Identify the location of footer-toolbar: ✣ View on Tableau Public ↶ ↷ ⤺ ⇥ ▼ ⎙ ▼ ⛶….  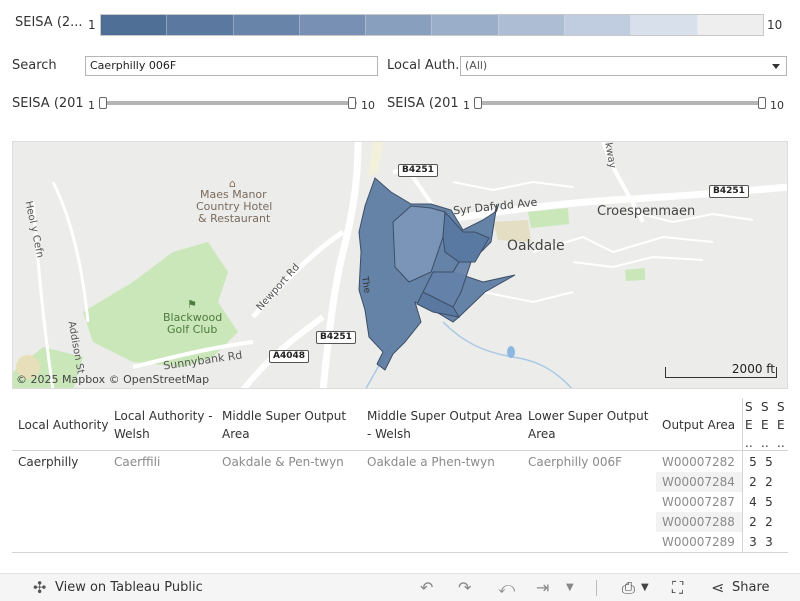
(400, 587).